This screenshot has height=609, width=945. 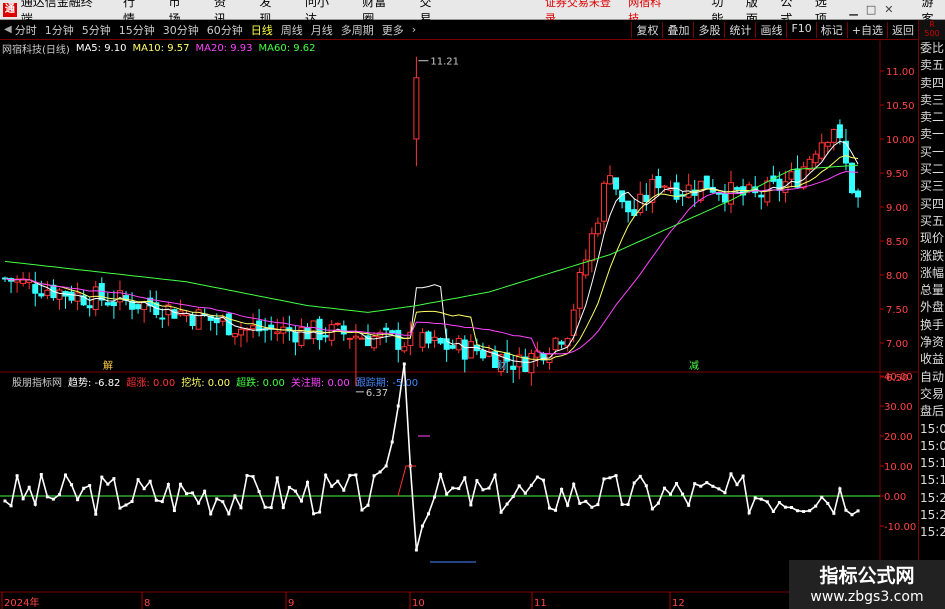 I want to click on period-monthly: 月线, so click(x=322, y=30).